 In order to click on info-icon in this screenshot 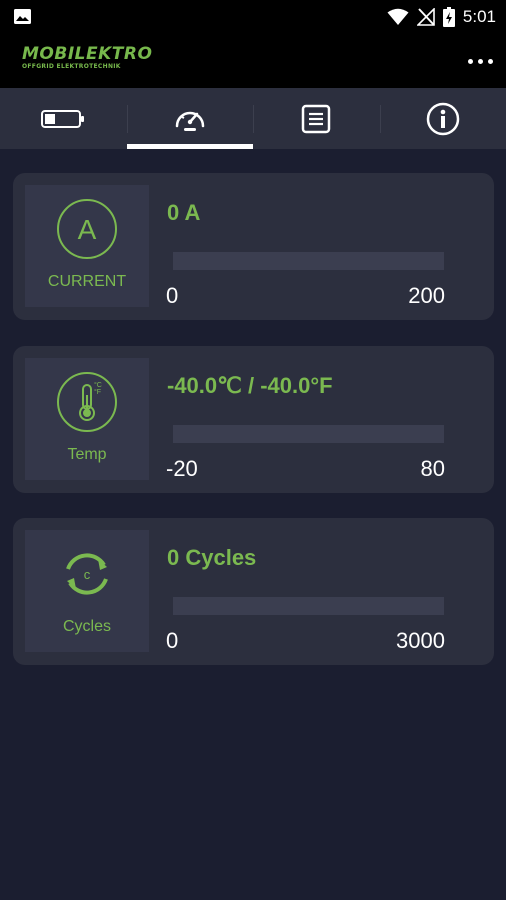, I will do `click(442, 118)`.